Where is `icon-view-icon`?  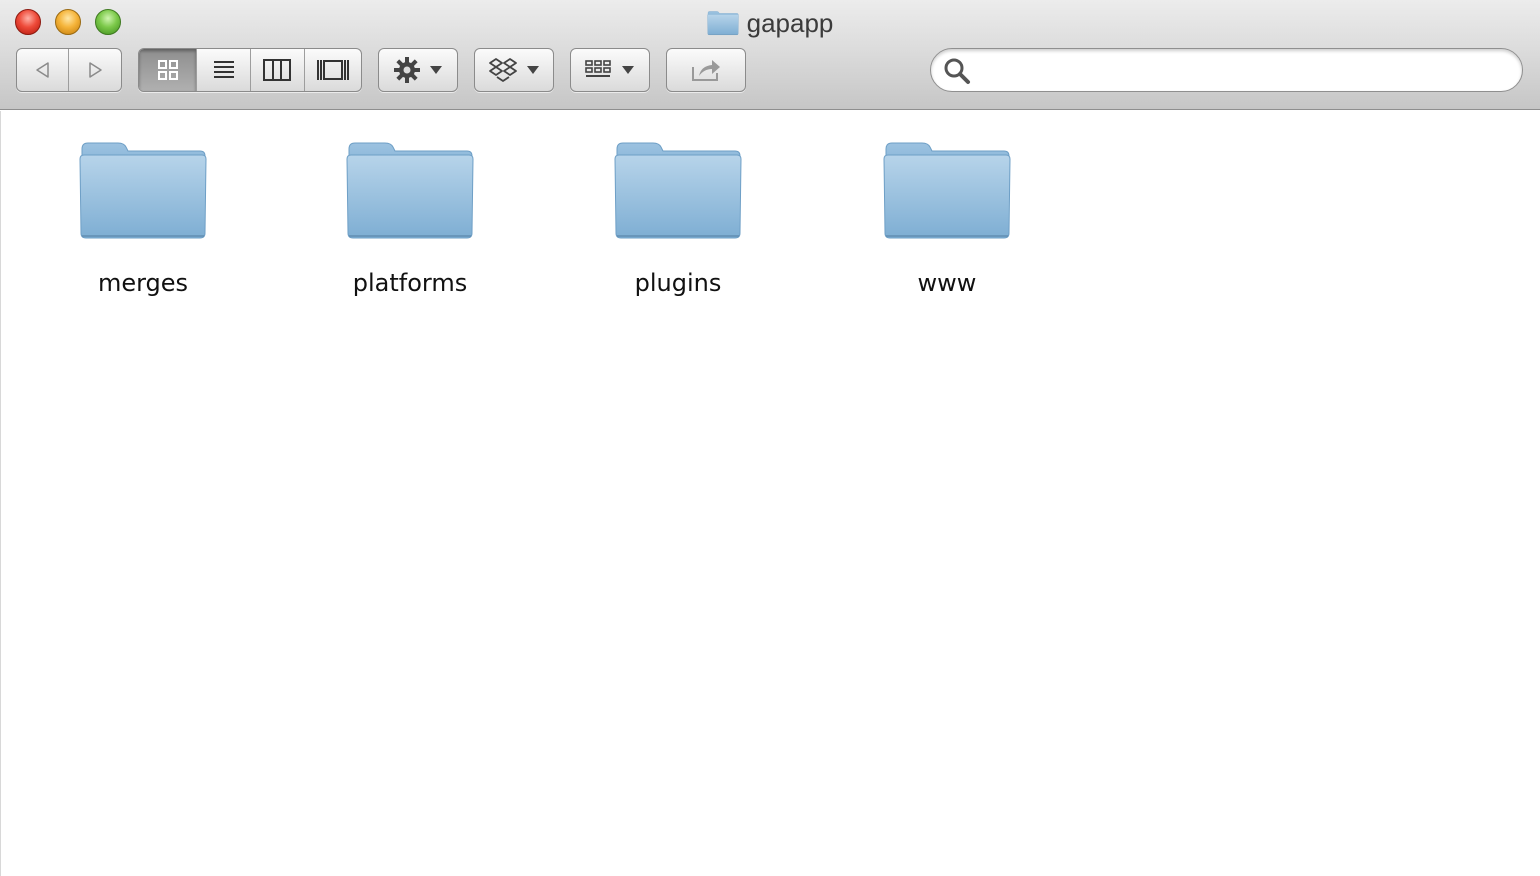
icon-view-icon is located at coordinates (167, 70).